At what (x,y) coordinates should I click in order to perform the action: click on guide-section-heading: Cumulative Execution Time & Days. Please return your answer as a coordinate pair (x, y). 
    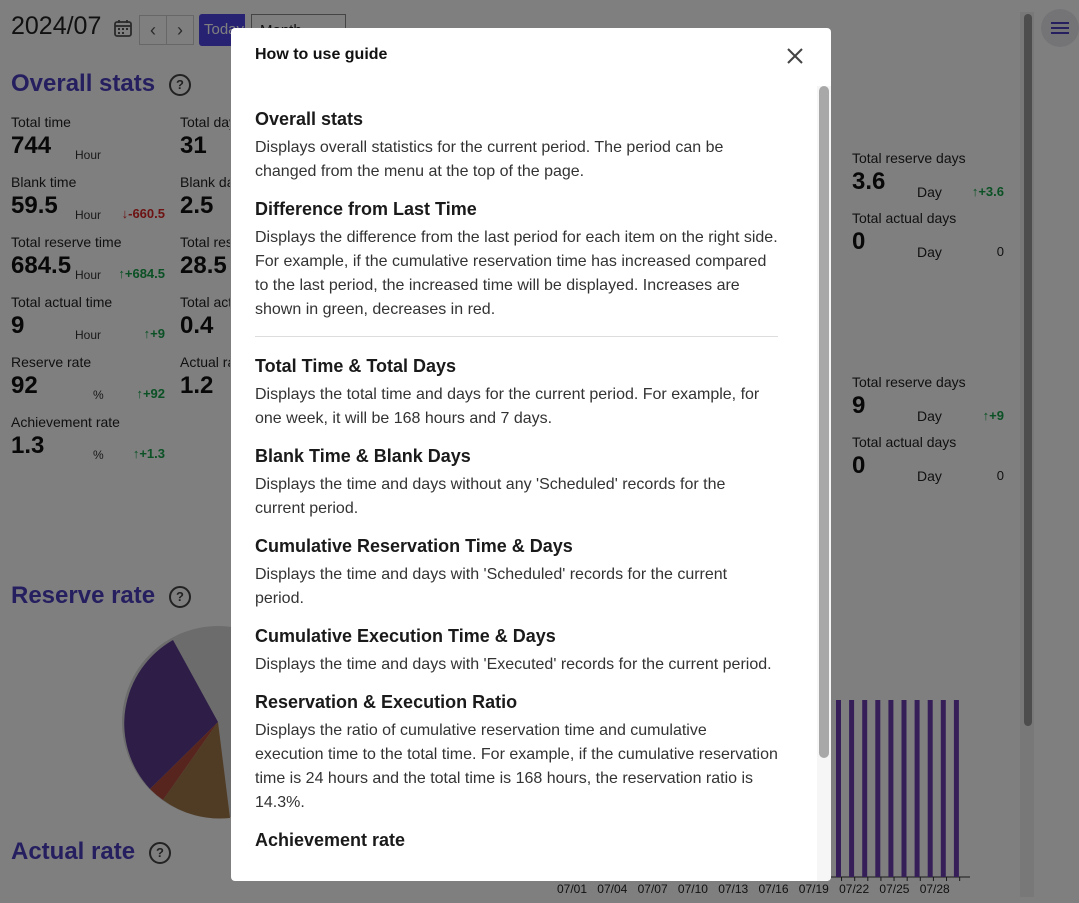
    Looking at the image, I should click on (405, 636).